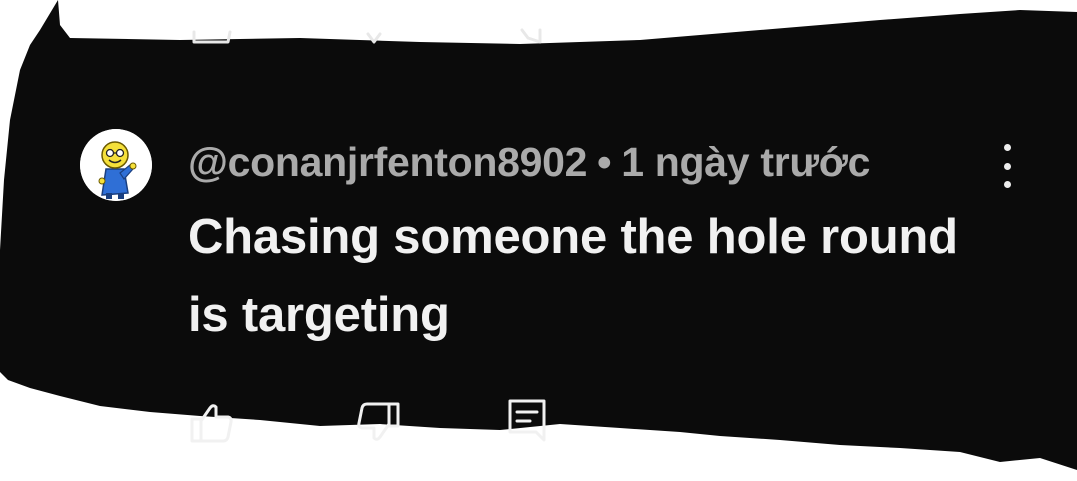 The image size is (1077, 481). I want to click on dislike-button, so click(379, 423).